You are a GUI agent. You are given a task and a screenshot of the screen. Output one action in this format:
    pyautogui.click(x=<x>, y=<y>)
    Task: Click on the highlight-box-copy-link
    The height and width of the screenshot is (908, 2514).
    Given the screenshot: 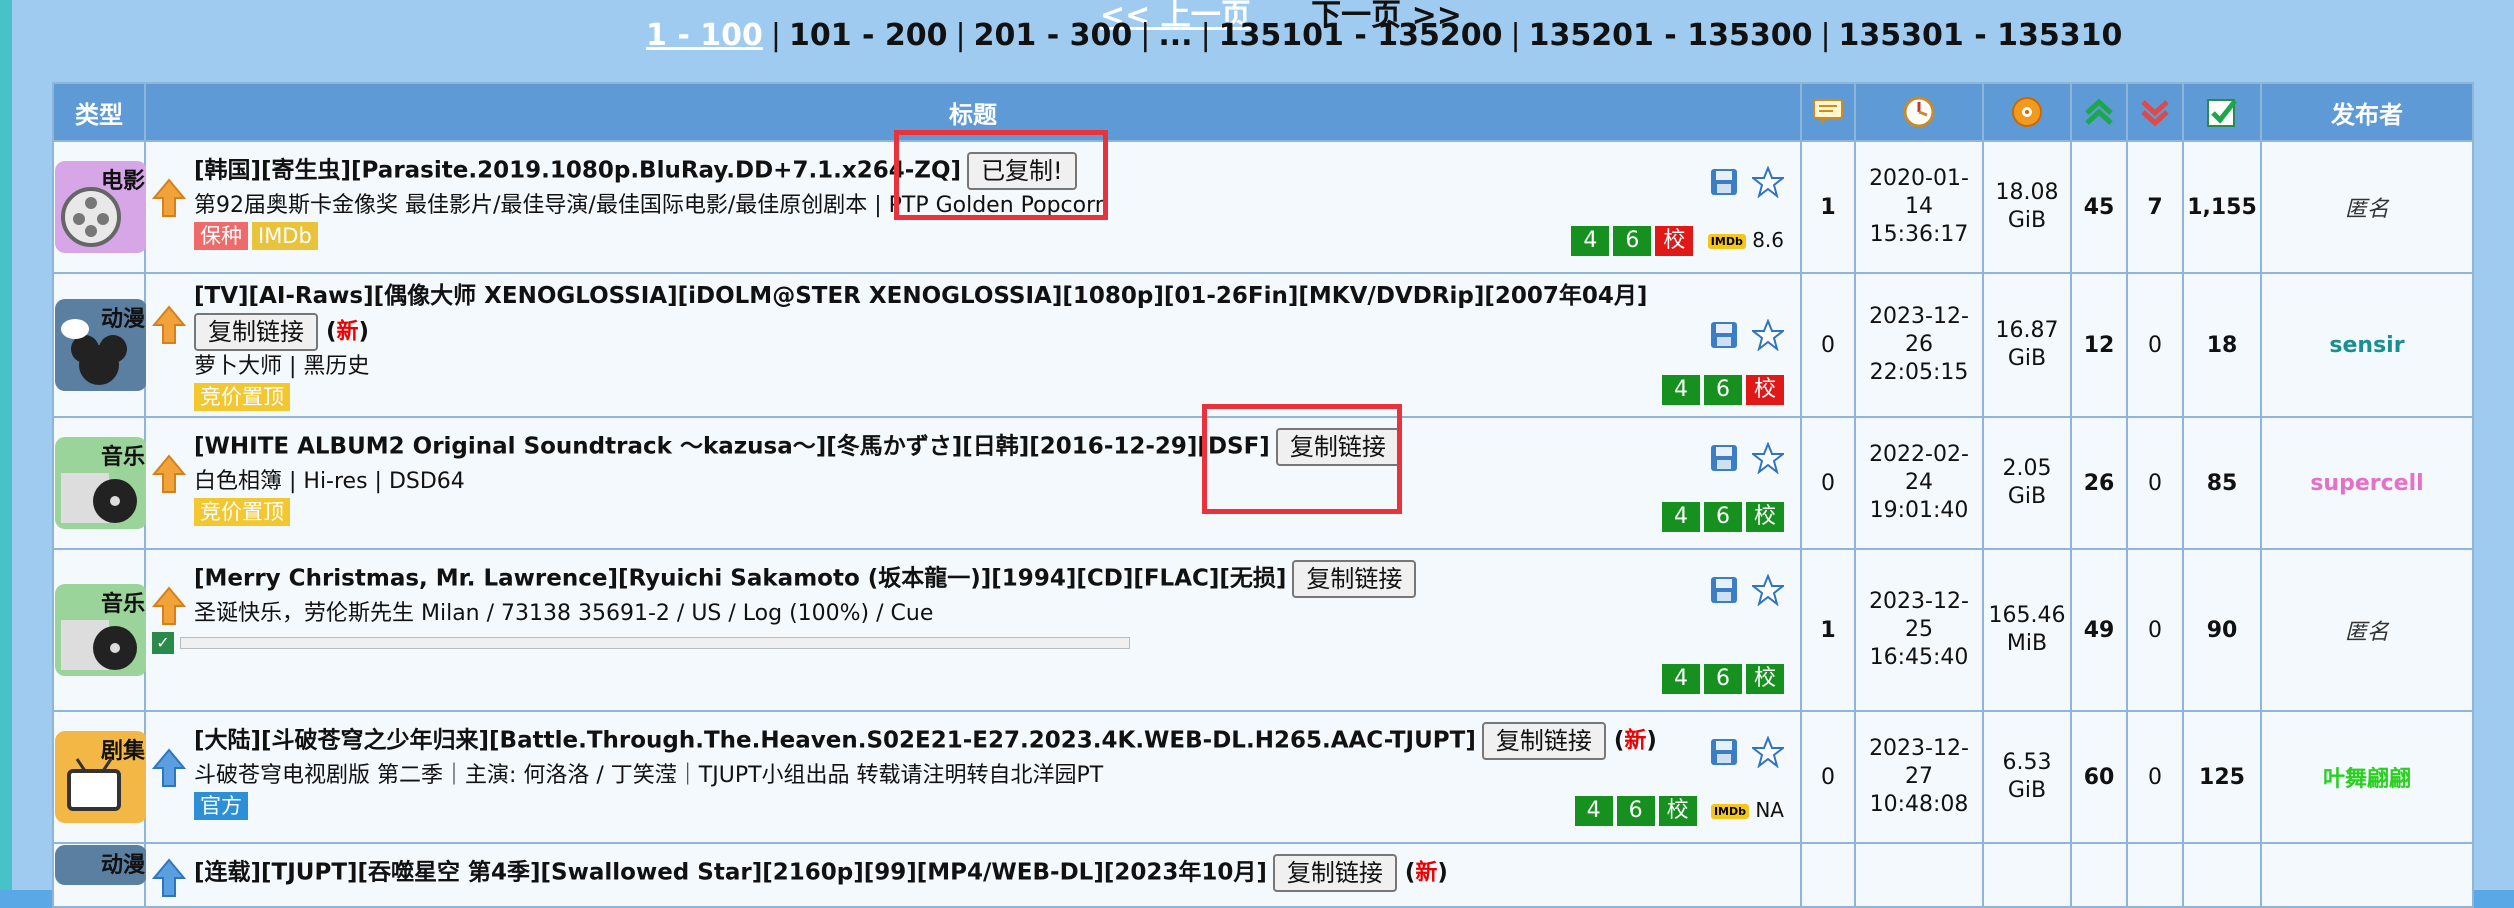 What is the action you would take?
    pyautogui.click(x=1302, y=459)
    